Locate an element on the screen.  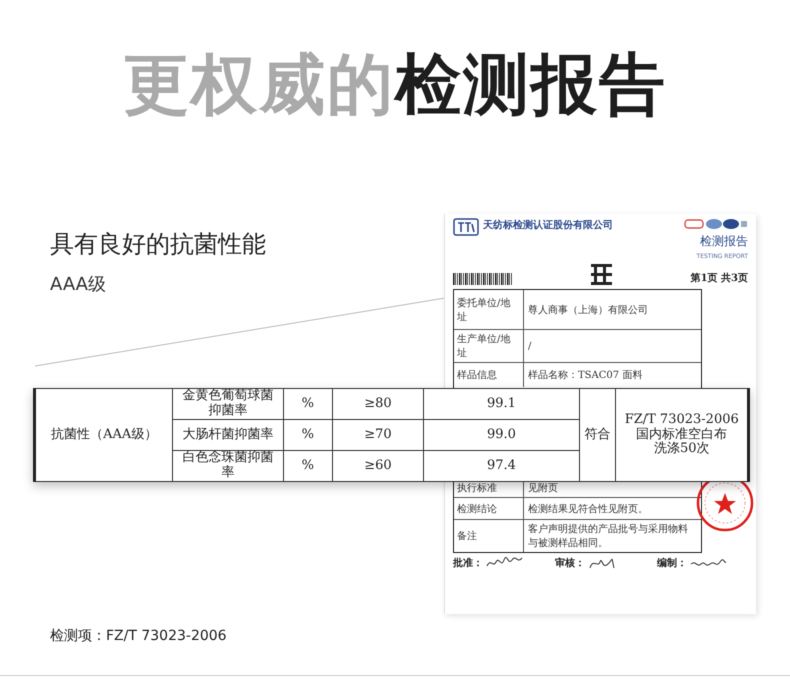
report-field-label: 生产单位/地址 is located at coordinates (489, 346).